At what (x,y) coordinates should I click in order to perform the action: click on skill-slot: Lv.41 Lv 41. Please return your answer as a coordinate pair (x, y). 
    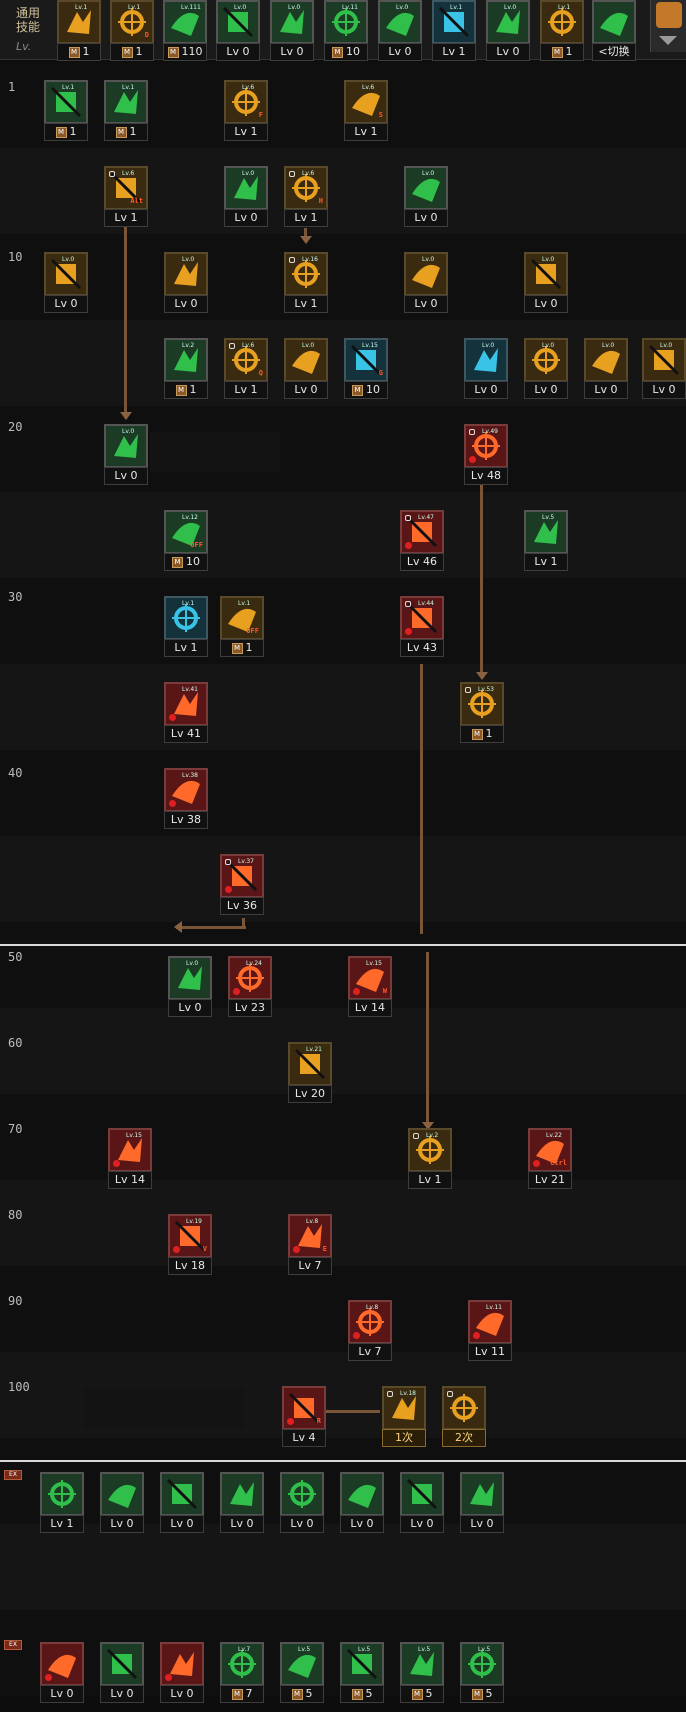
    Looking at the image, I should click on (186, 713).